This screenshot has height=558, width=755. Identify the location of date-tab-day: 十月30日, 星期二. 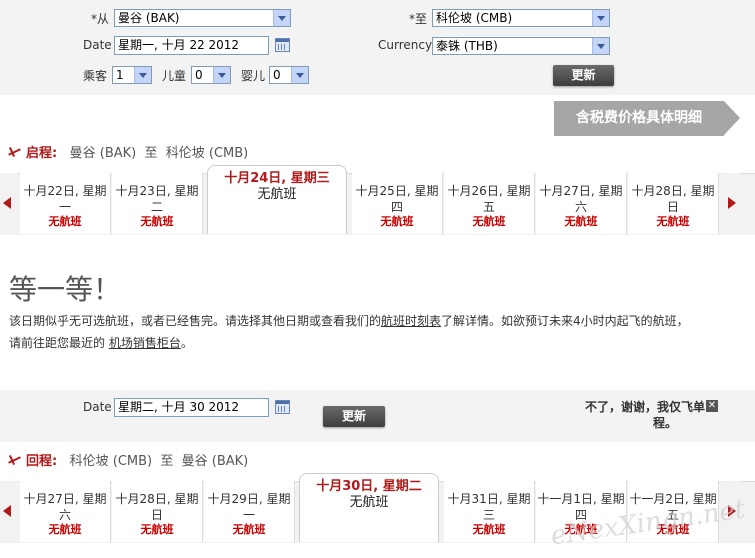
(369, 486).